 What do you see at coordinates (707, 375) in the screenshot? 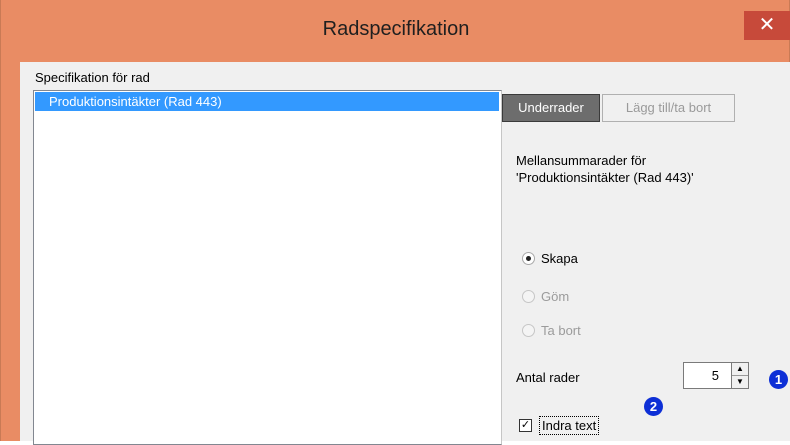
I see `row-count-input: 5` at bounding box center [707, 375].